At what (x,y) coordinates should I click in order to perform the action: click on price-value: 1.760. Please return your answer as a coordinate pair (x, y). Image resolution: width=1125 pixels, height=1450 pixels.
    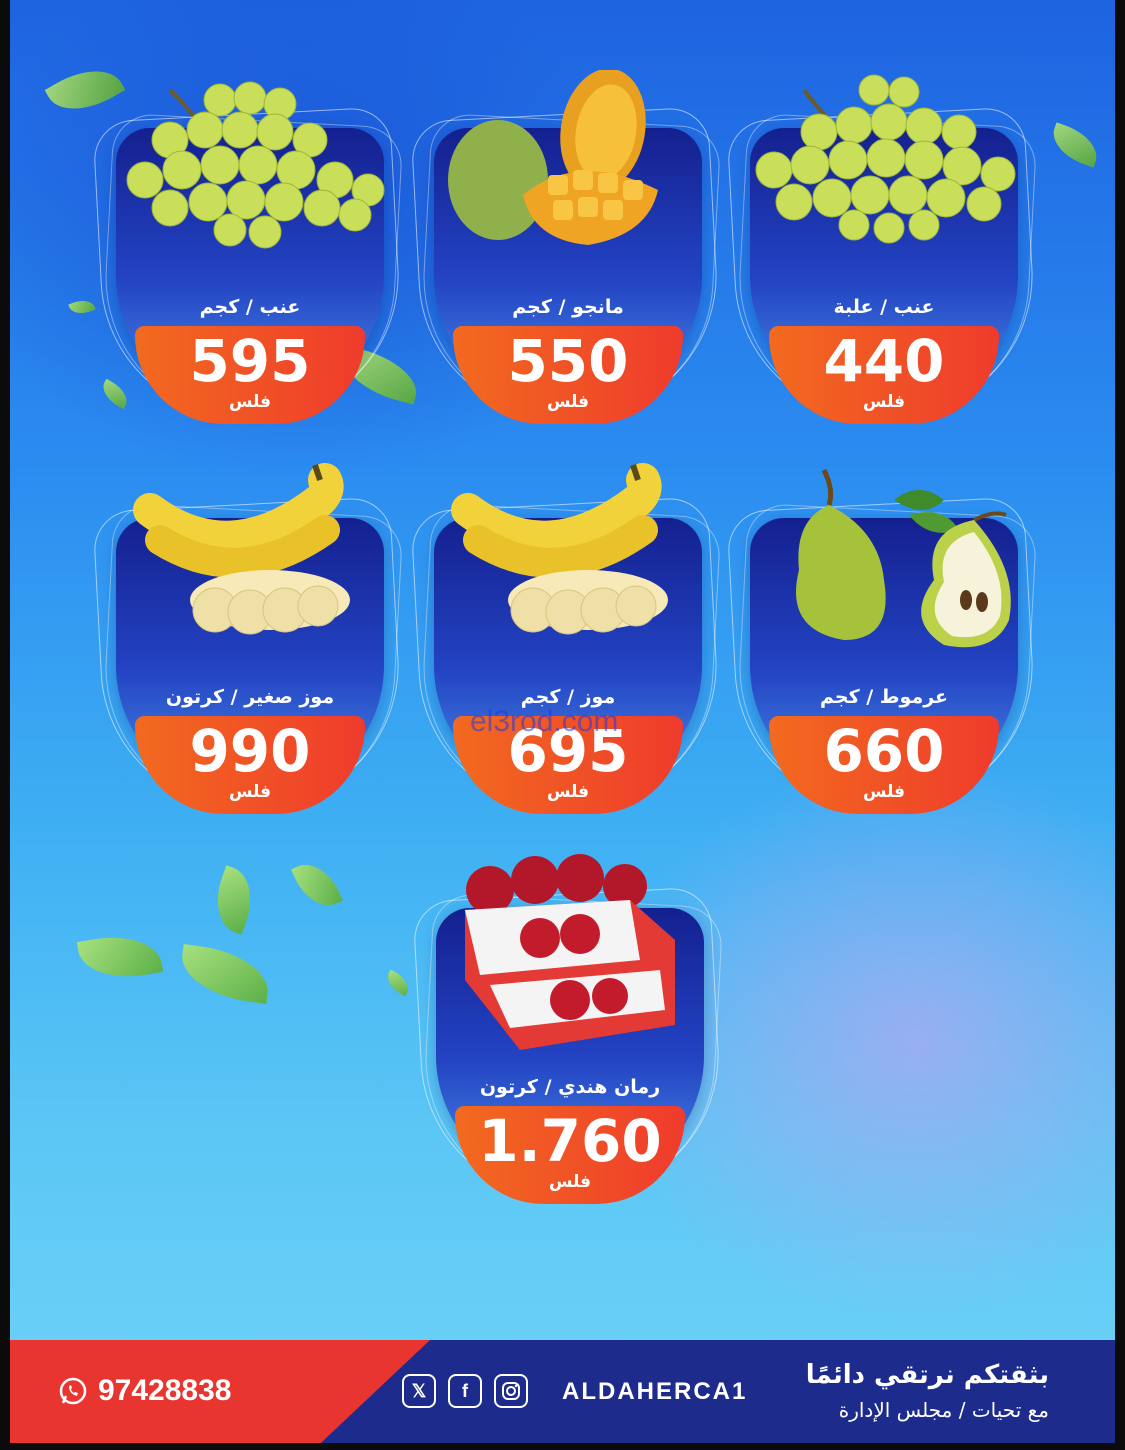
    Looking at the image, I should click on (570, 1141).